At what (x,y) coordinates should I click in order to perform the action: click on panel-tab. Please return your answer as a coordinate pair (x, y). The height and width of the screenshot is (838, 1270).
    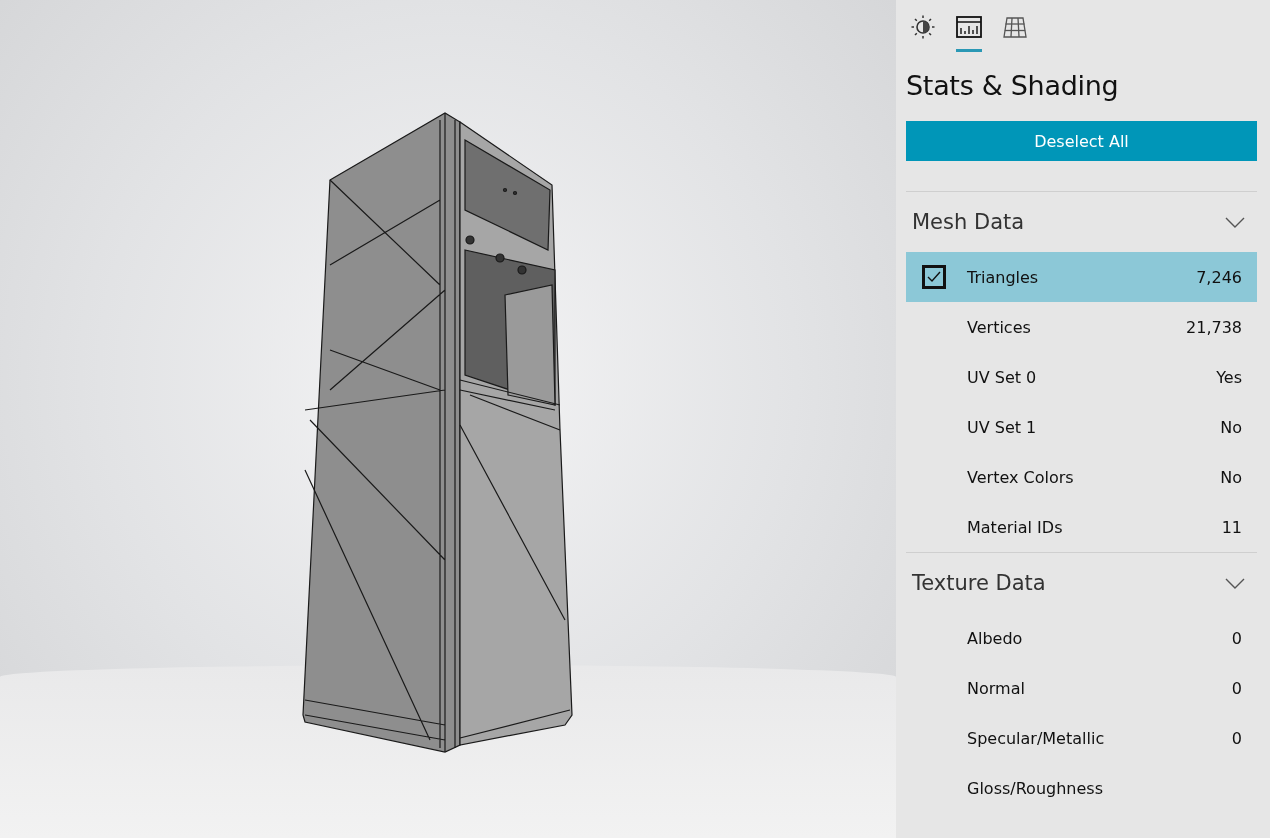
    Looking at the image, I should click on (969, 34).